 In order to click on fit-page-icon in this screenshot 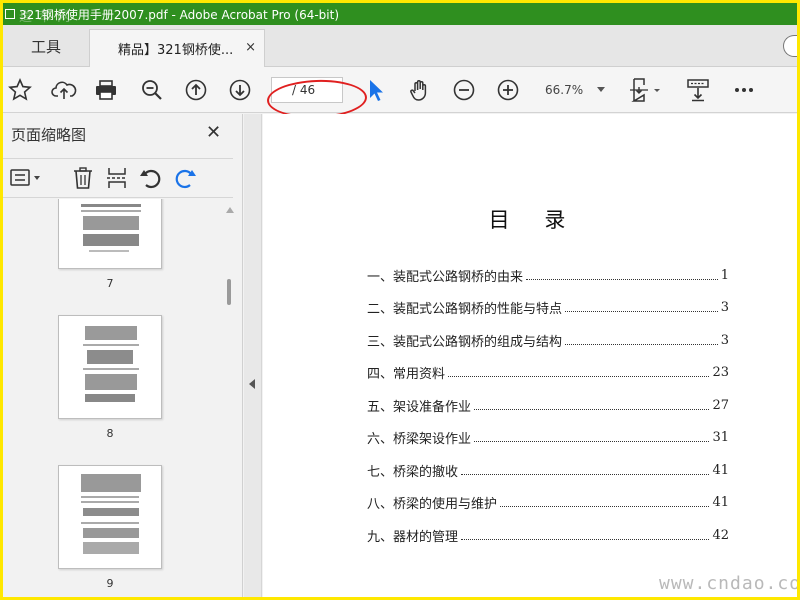, I will do `click(647, 90)`.